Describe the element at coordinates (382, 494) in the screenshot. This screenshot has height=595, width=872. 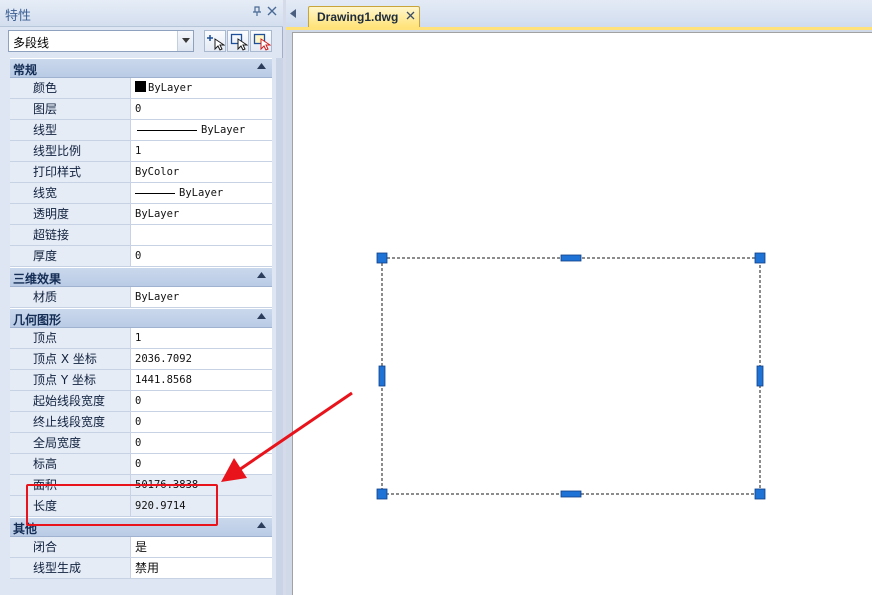
I see `grip-corner-bottom-left` at that location.